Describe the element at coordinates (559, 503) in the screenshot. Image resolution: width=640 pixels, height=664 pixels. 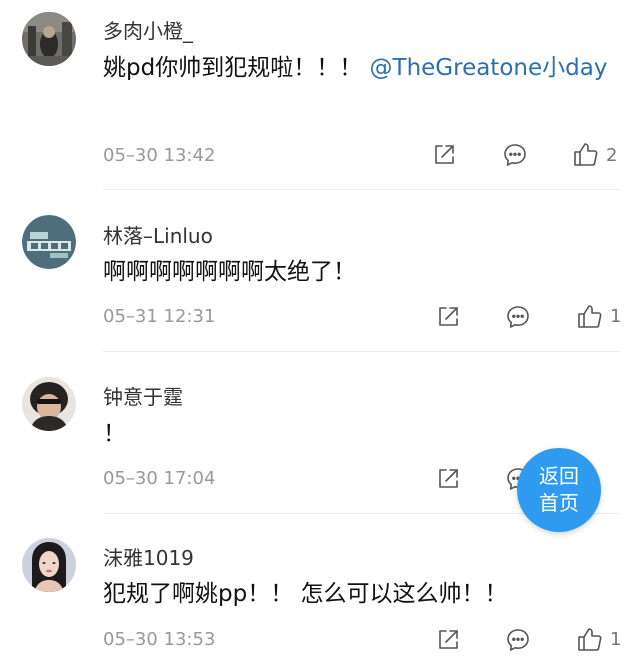
I see `back-to-home-label-line2: 首页` at that location.